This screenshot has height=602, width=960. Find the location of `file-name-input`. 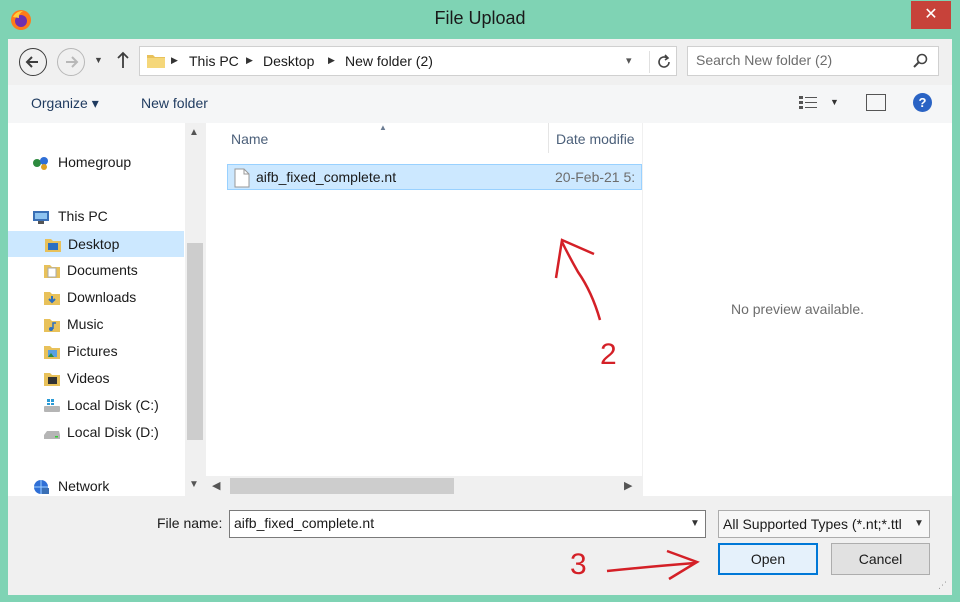

file-name-input is located at coordinates (454, 523).